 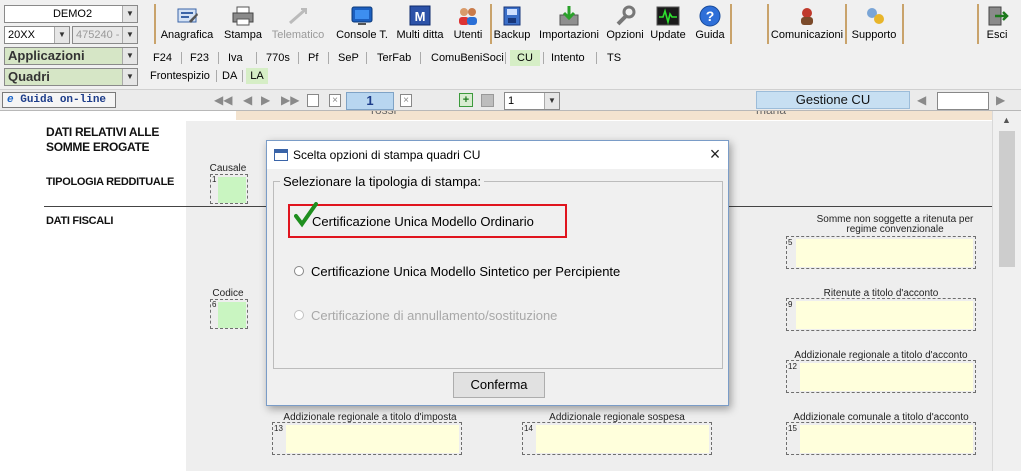 What do you see at coordinates (622, 439) in the screenshot?
I see `field-14-input` at bounding box center [622, 439].